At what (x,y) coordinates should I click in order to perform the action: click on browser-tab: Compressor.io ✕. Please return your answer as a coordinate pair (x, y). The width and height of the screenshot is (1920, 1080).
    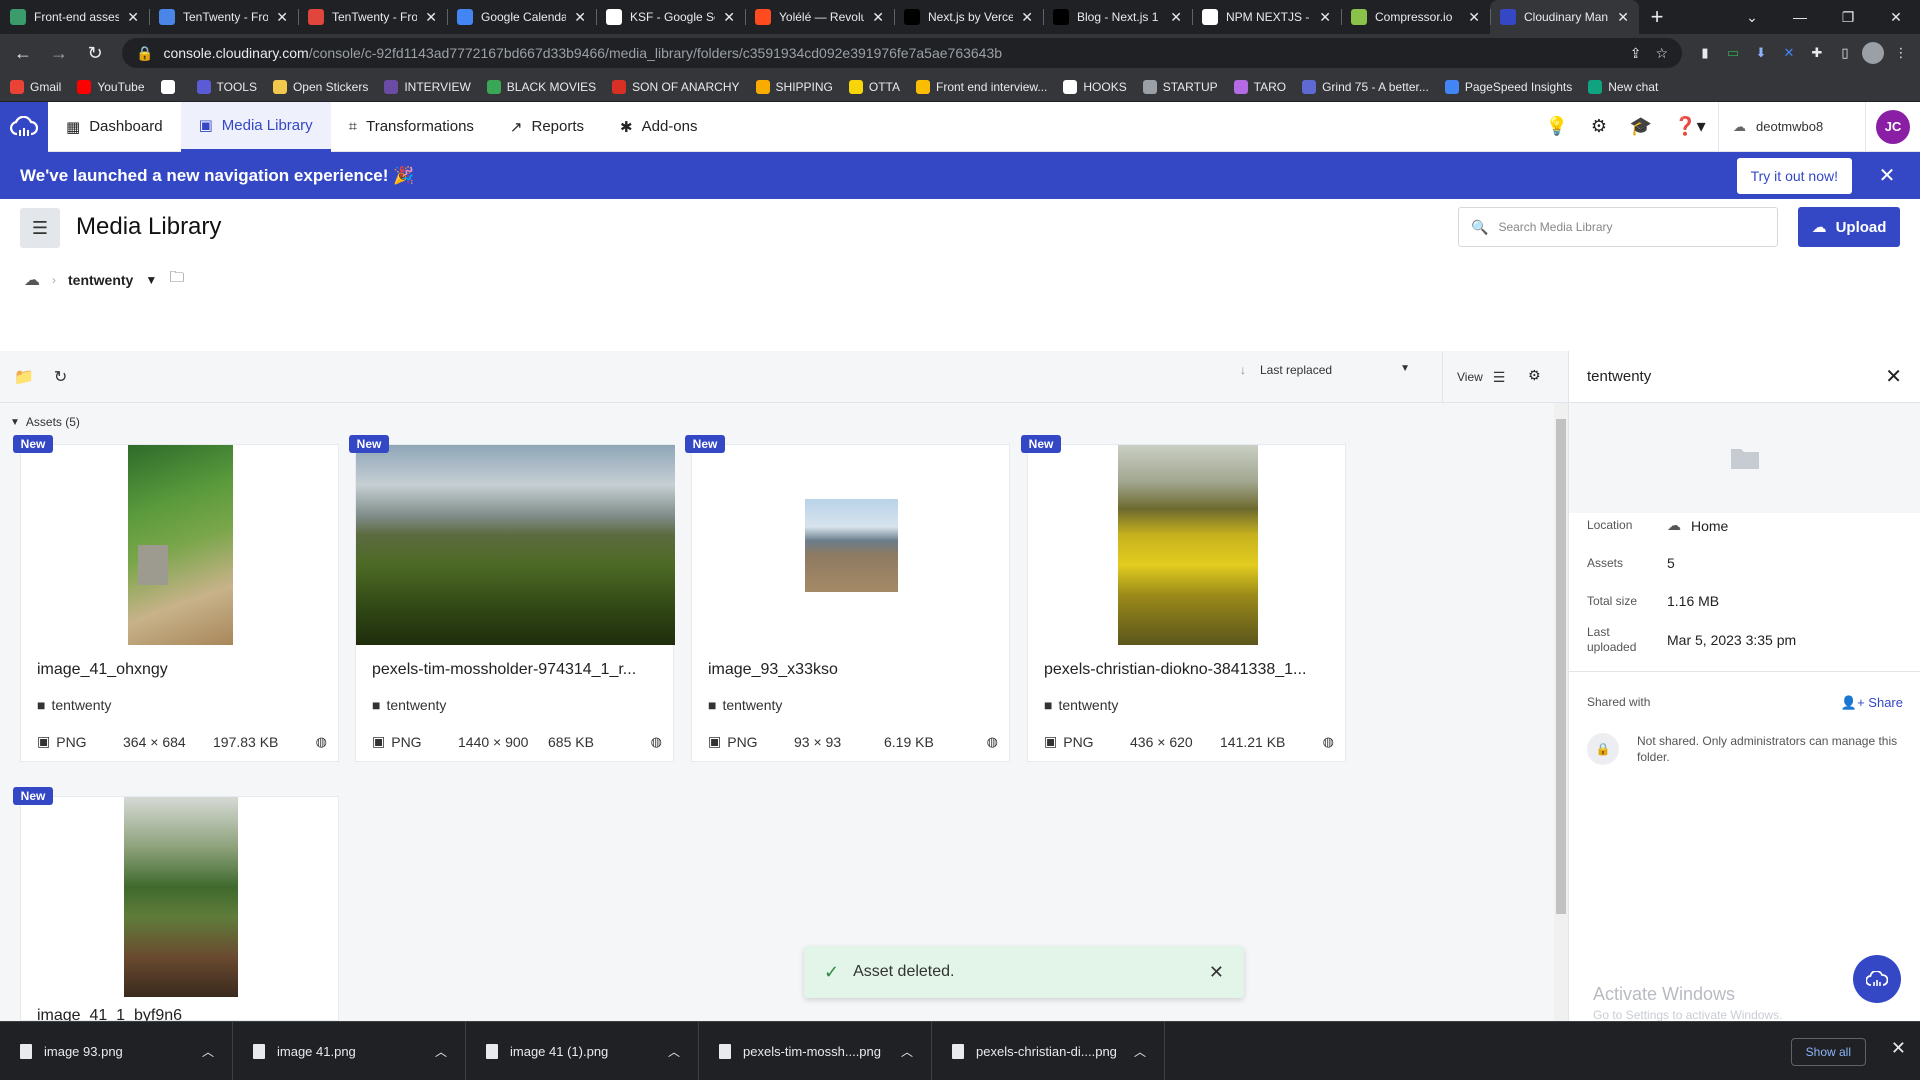
    Looking at the image, I should click on (1415, 17).